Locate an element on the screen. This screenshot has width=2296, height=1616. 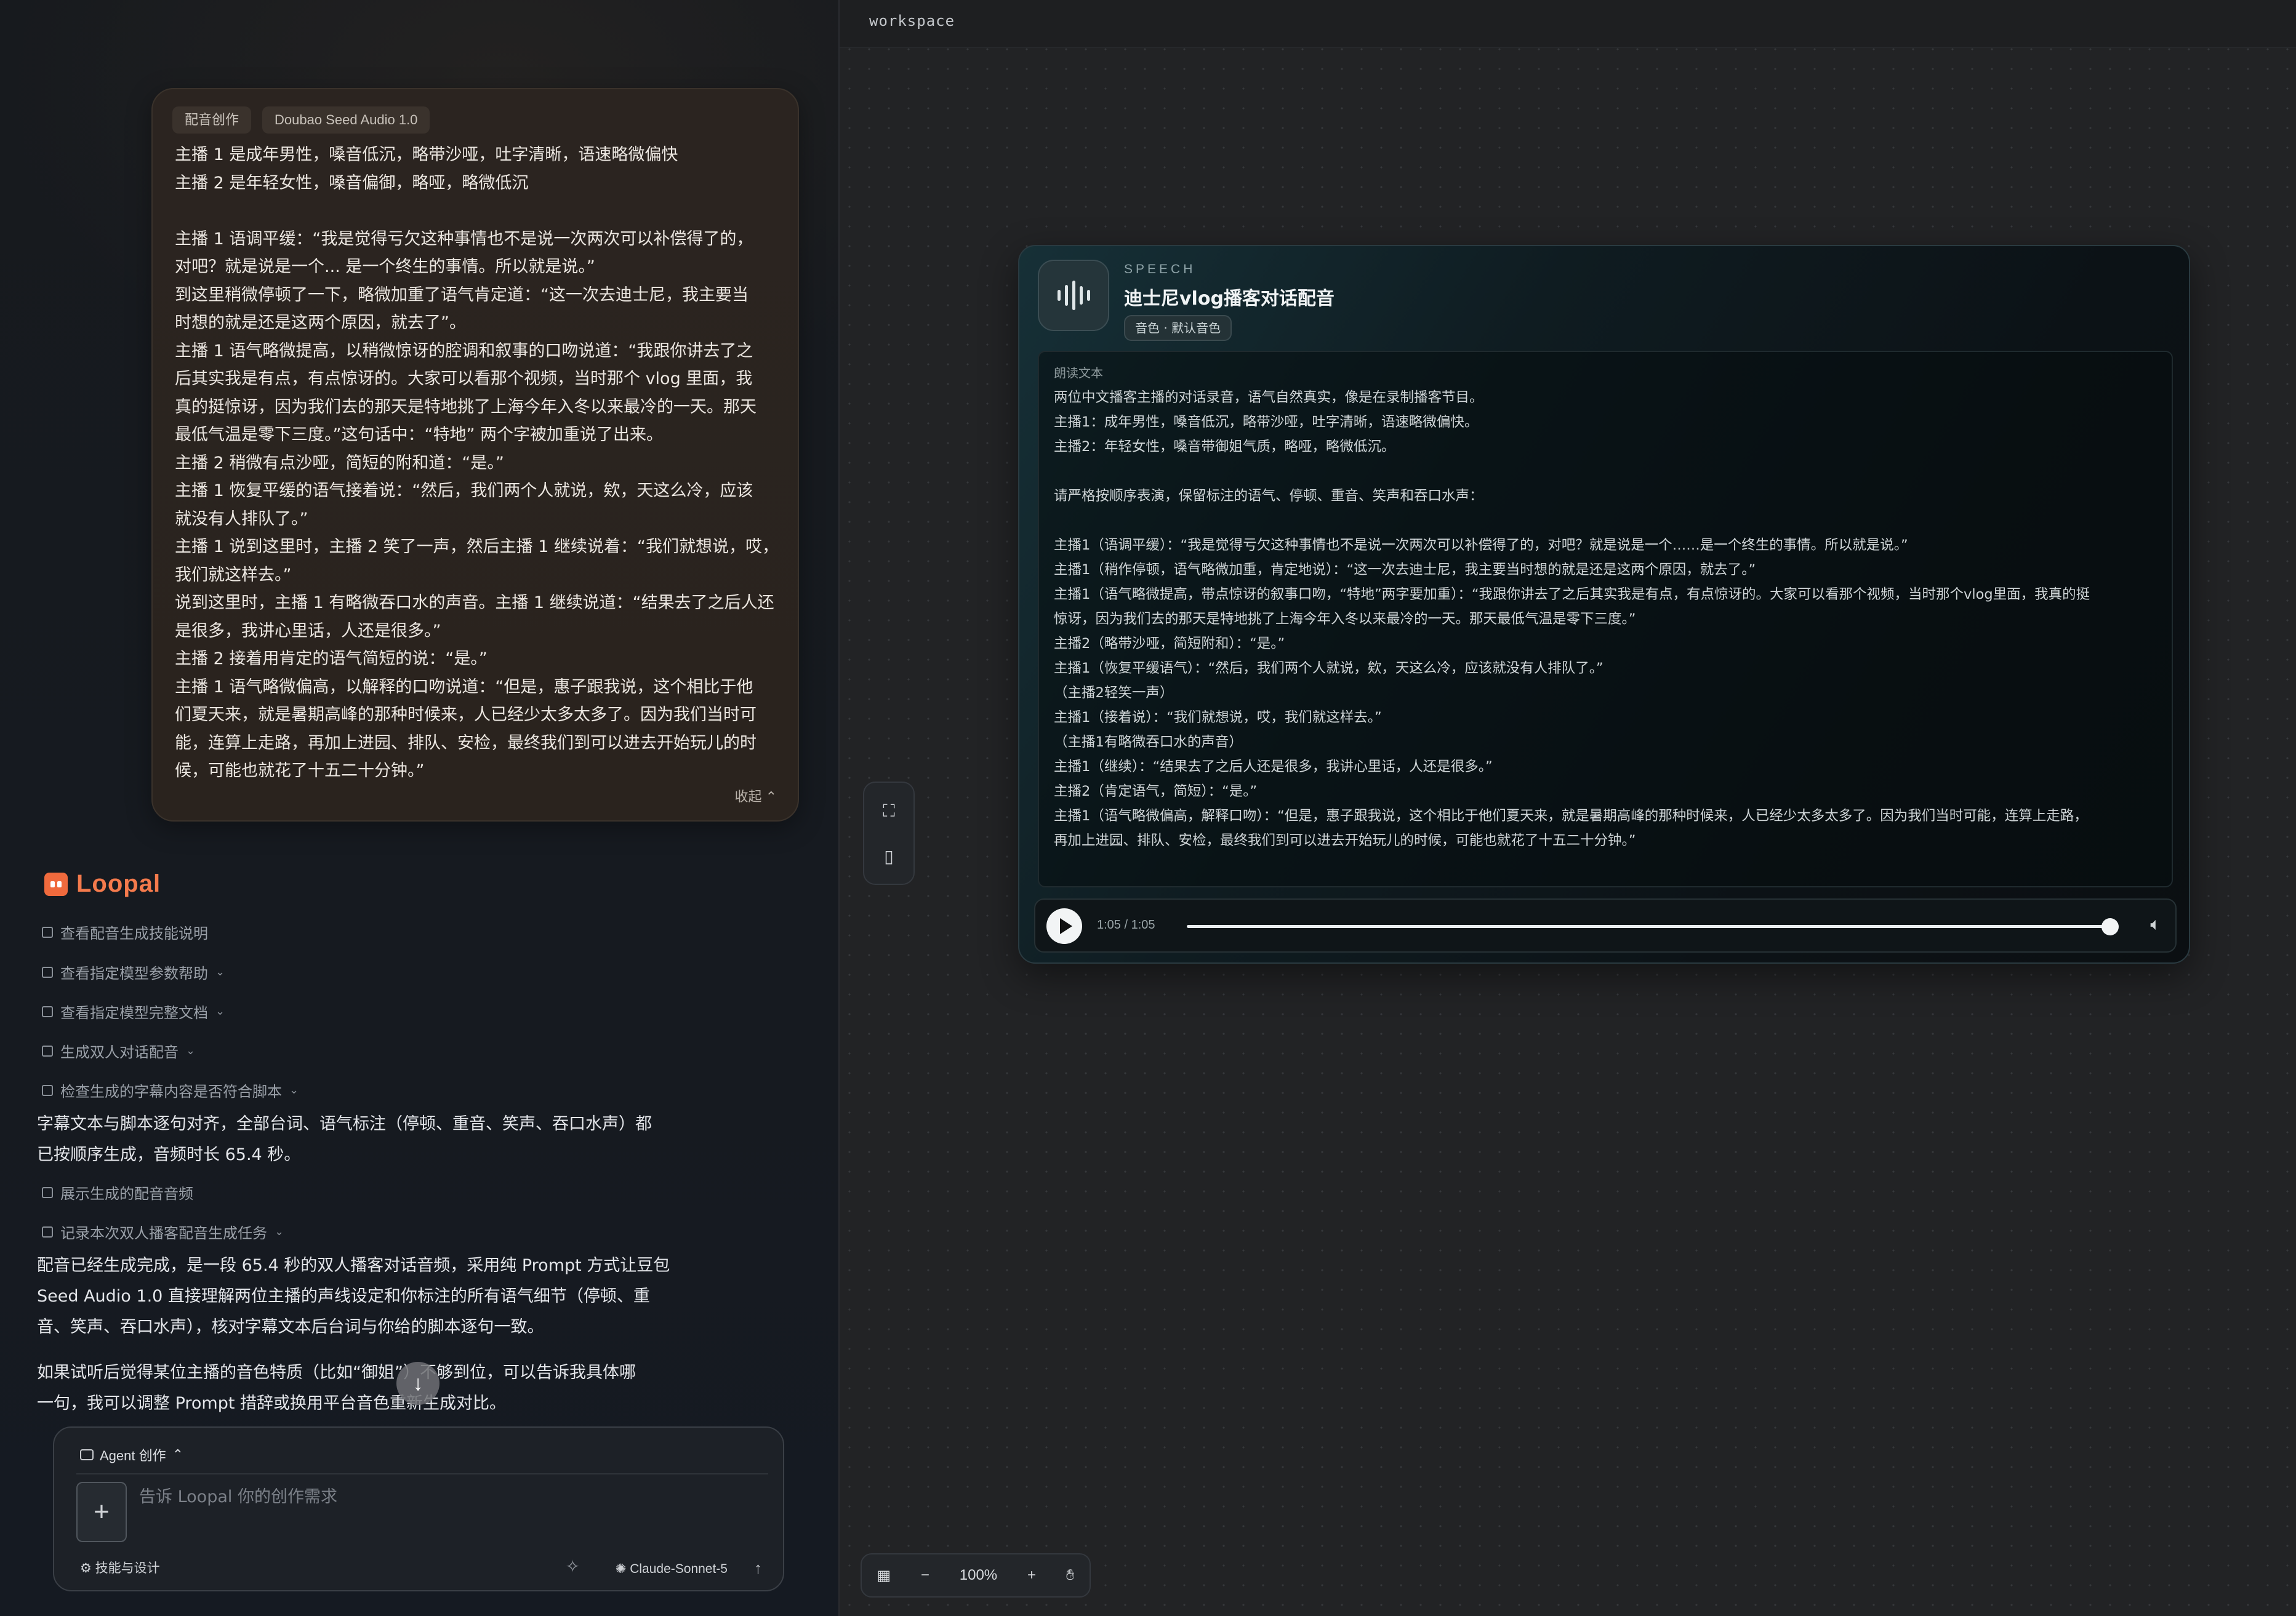
zoom-toolbar: ▦ − 100% + ✋︎ is located at coordinates (976, 1575).